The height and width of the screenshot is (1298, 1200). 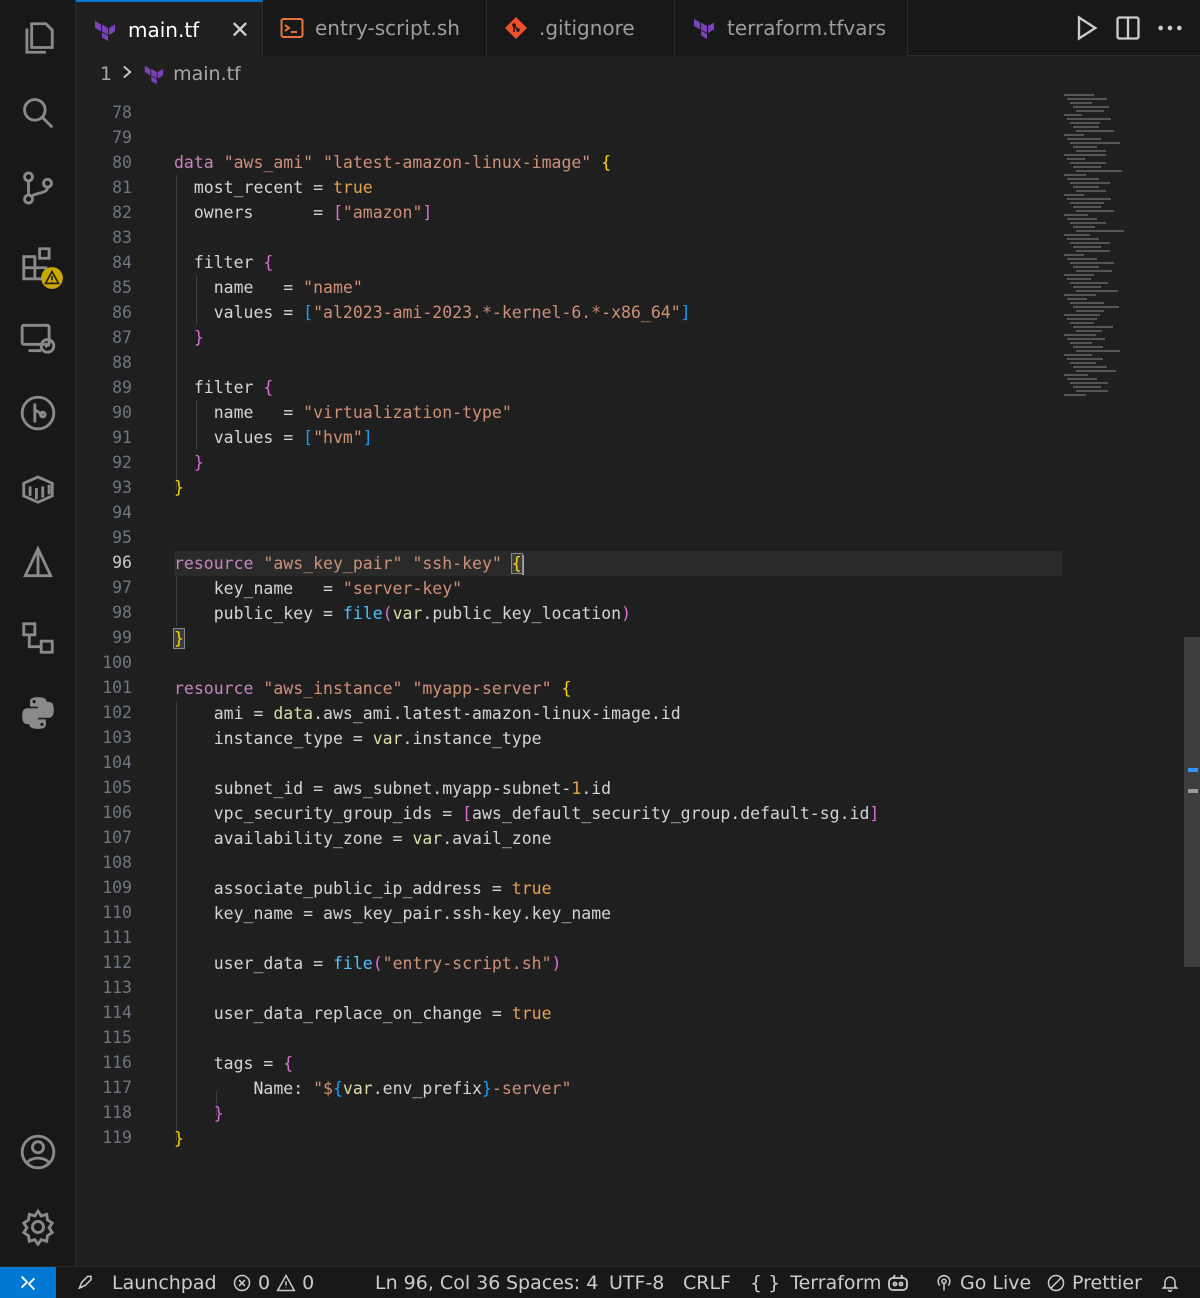 What do you see at coordinates (901, 1282) in the screenshot?
I see `copilot-icon` at bounding box center [901, 1282].